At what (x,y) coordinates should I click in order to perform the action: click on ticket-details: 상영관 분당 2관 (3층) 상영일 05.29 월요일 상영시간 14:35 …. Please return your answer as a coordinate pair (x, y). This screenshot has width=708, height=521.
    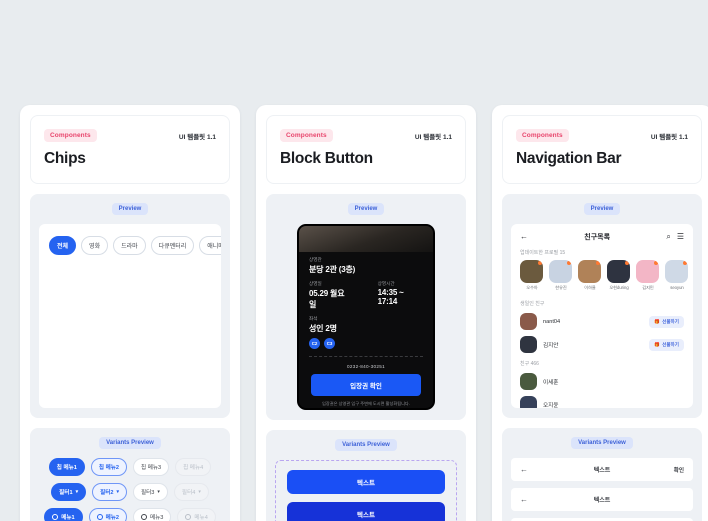
    Looking at the image, I should click on (366, 329).